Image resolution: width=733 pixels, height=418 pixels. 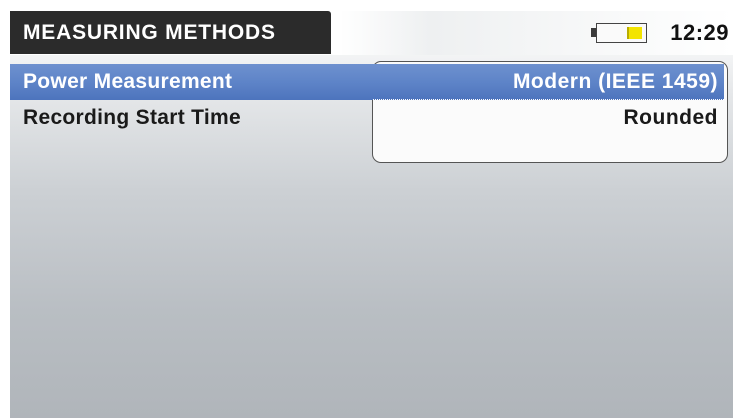 I want to click on header-bar: MEASURING METHODS 12:29, so click(x=371, y=33).